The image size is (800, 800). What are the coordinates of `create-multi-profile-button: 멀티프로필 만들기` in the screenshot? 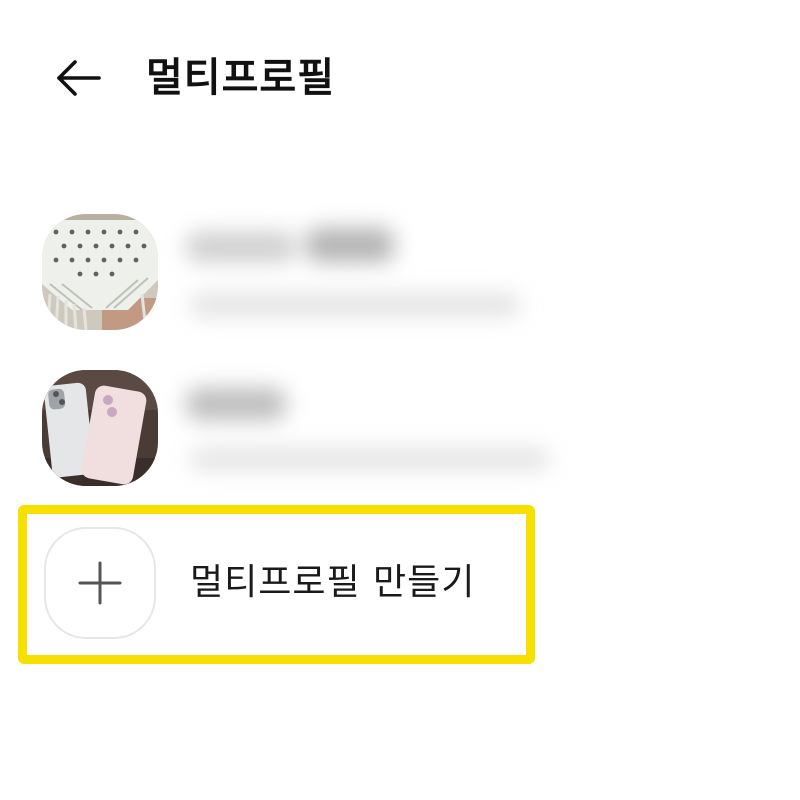 It's located at (284, 583).